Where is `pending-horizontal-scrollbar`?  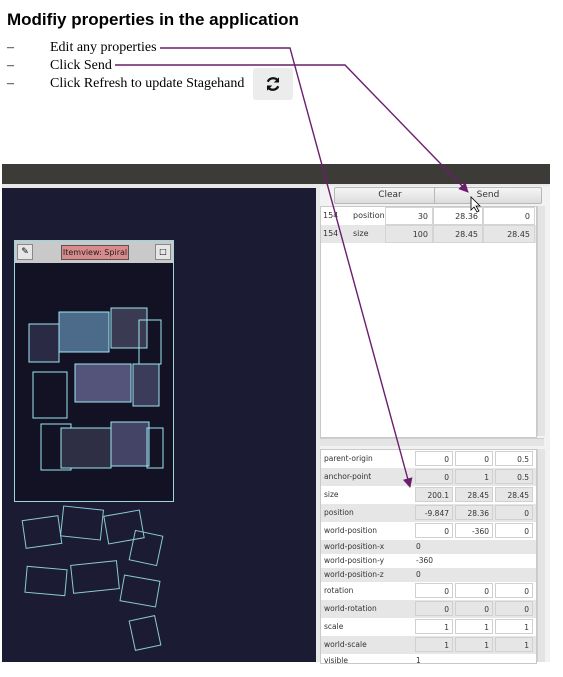 pending-horizontal-scrollbar is located at coordinates (432, 442).